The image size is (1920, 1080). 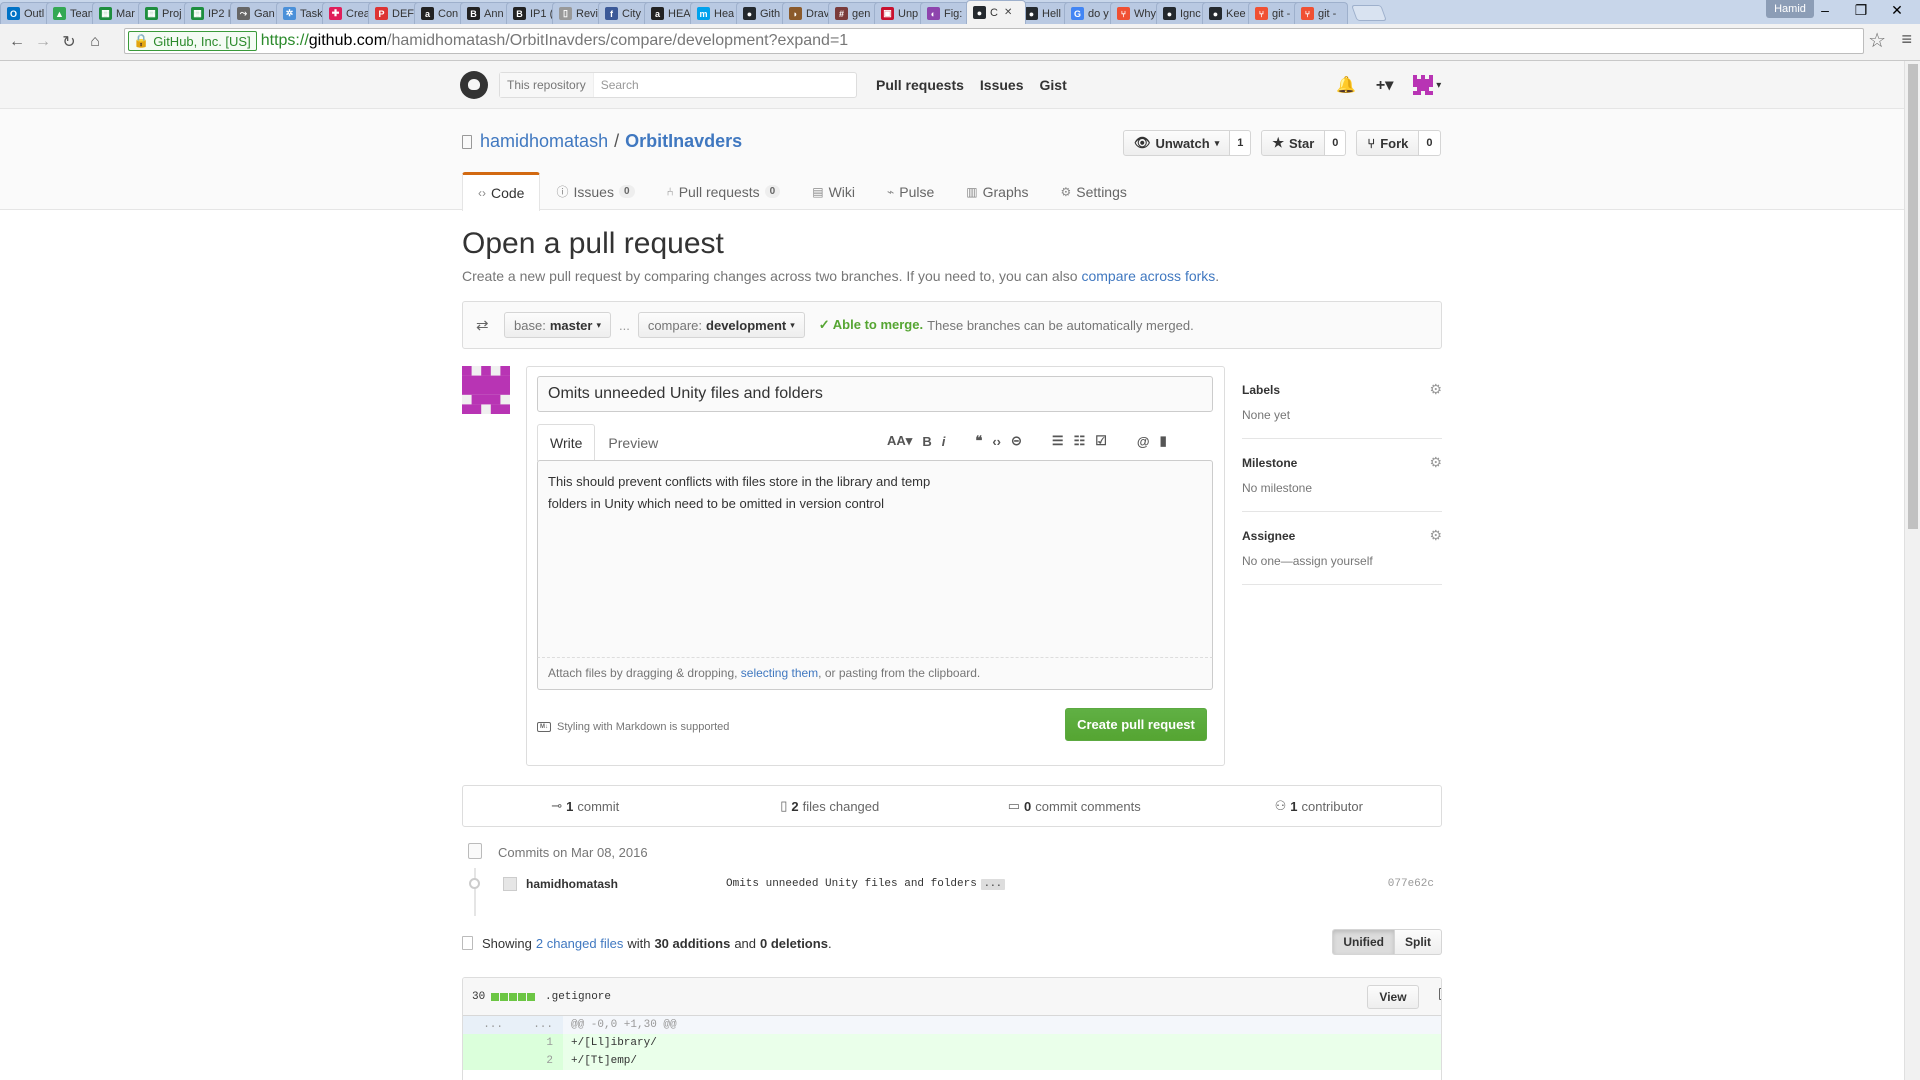 I want to click on tab-code: ‹› Code, so click(x=501, y=191).